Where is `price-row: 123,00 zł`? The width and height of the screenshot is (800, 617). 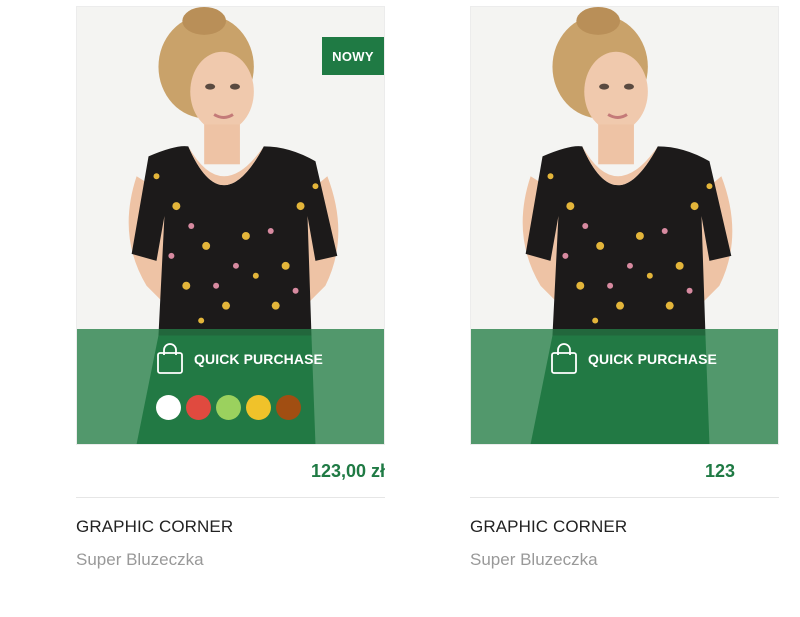
price-row: 123,00 zł is located at coordinates (230, 471).